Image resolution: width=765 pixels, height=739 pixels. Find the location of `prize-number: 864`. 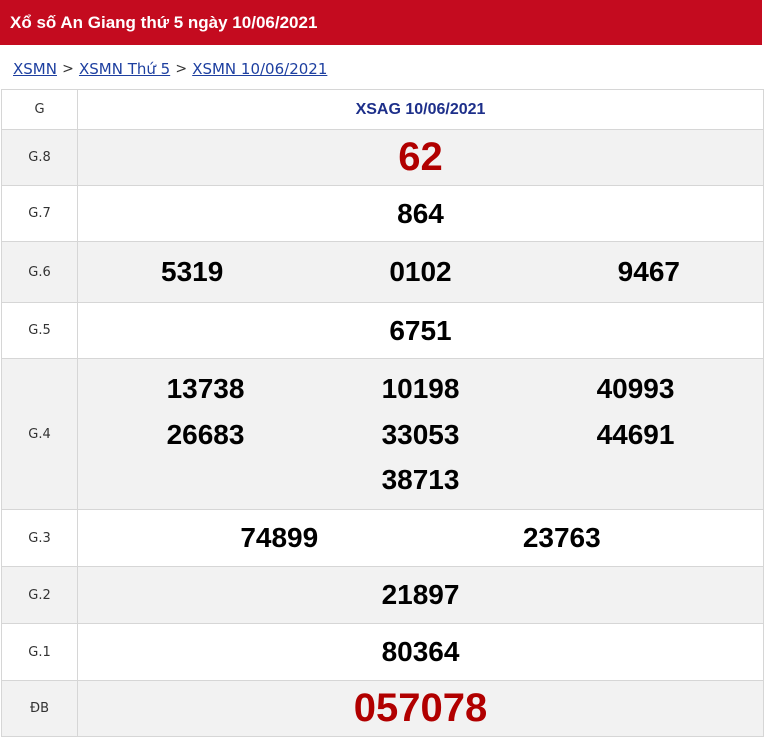

prize-number: 864 is located at coordinates (420, 213).